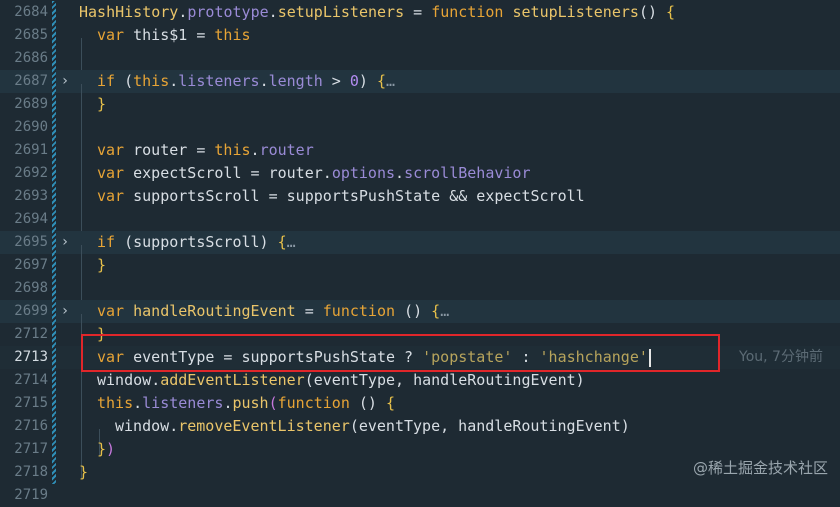  Describe the element at coordinates (31, 127) in the screenshot. I see `line-number: 2690` at that location.